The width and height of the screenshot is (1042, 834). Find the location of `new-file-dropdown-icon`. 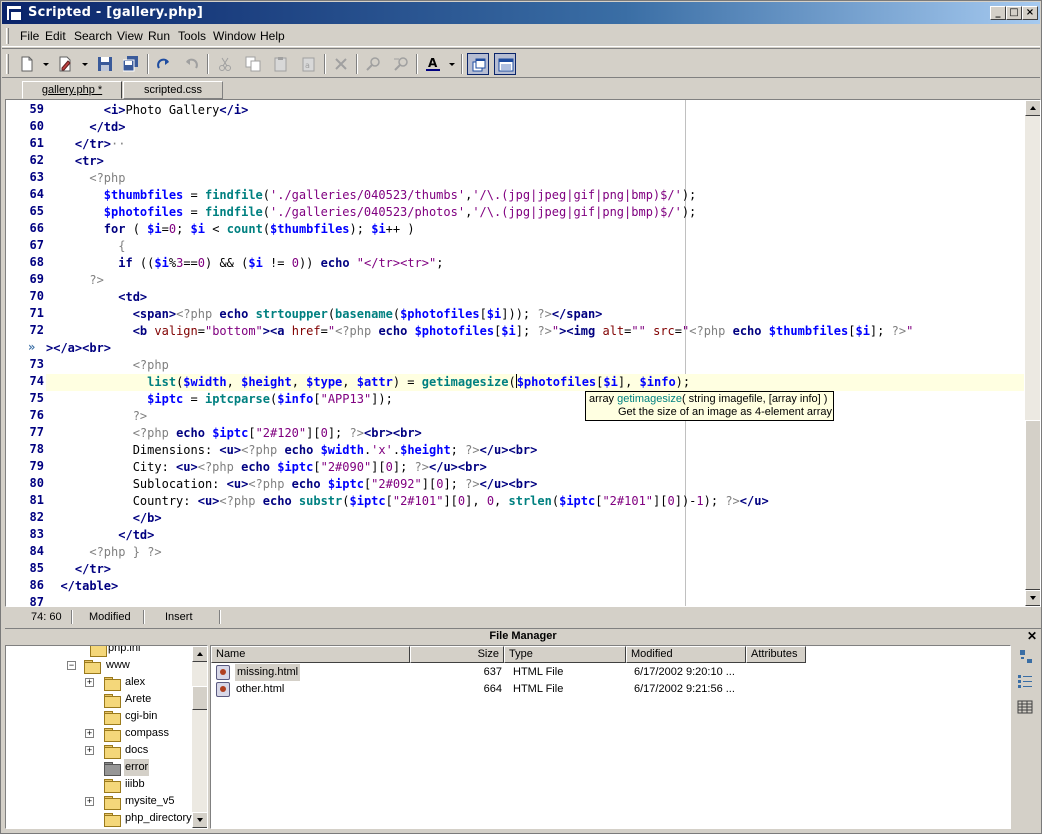

new-file-dropdown-icon is located at coordinates (46, 64).